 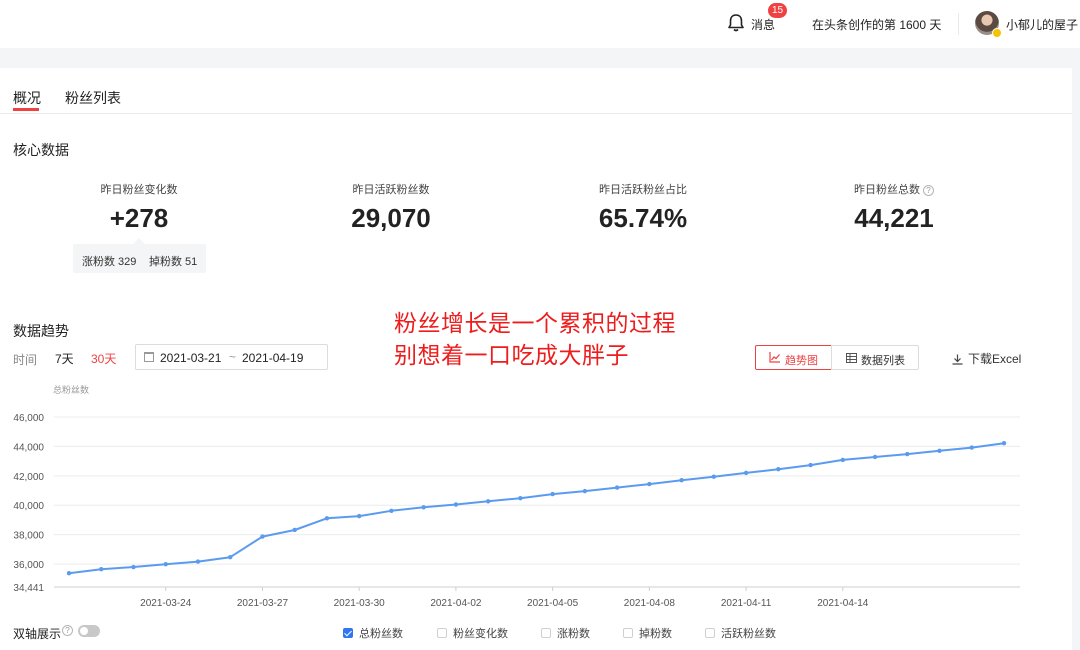 I want to click on checkbox-checked-icon, so click(x=348, y=633).